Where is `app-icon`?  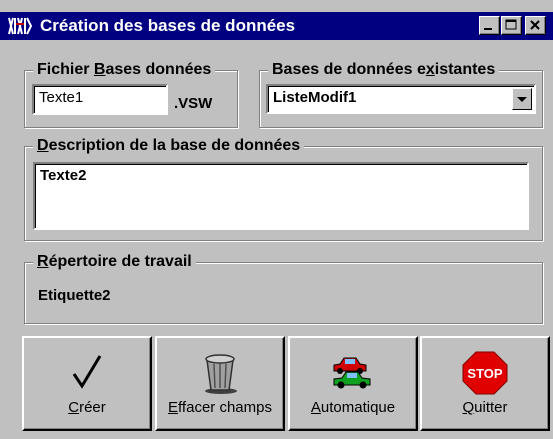
app-icon is located at coordinates (20, 26).